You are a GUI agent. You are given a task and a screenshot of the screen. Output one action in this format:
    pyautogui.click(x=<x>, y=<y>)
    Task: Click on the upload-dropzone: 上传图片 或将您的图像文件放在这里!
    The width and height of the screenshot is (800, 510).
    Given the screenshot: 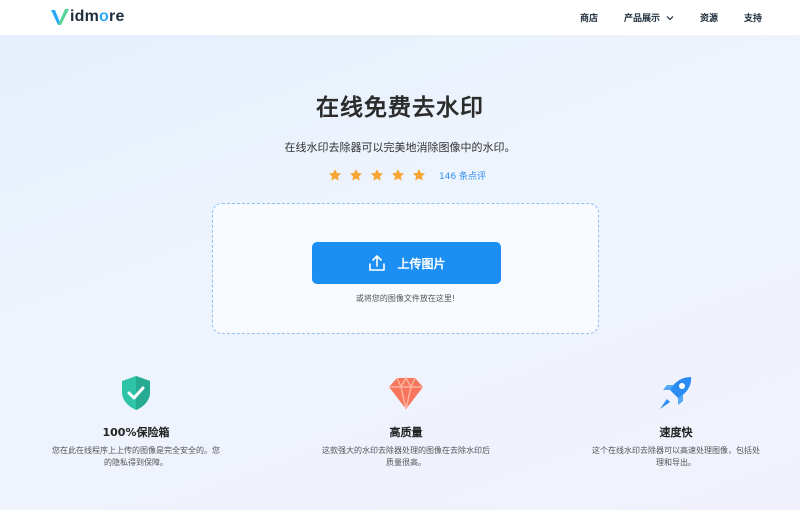 What is the action you would take?
    pyautogui.click(x=405, y=268)
    